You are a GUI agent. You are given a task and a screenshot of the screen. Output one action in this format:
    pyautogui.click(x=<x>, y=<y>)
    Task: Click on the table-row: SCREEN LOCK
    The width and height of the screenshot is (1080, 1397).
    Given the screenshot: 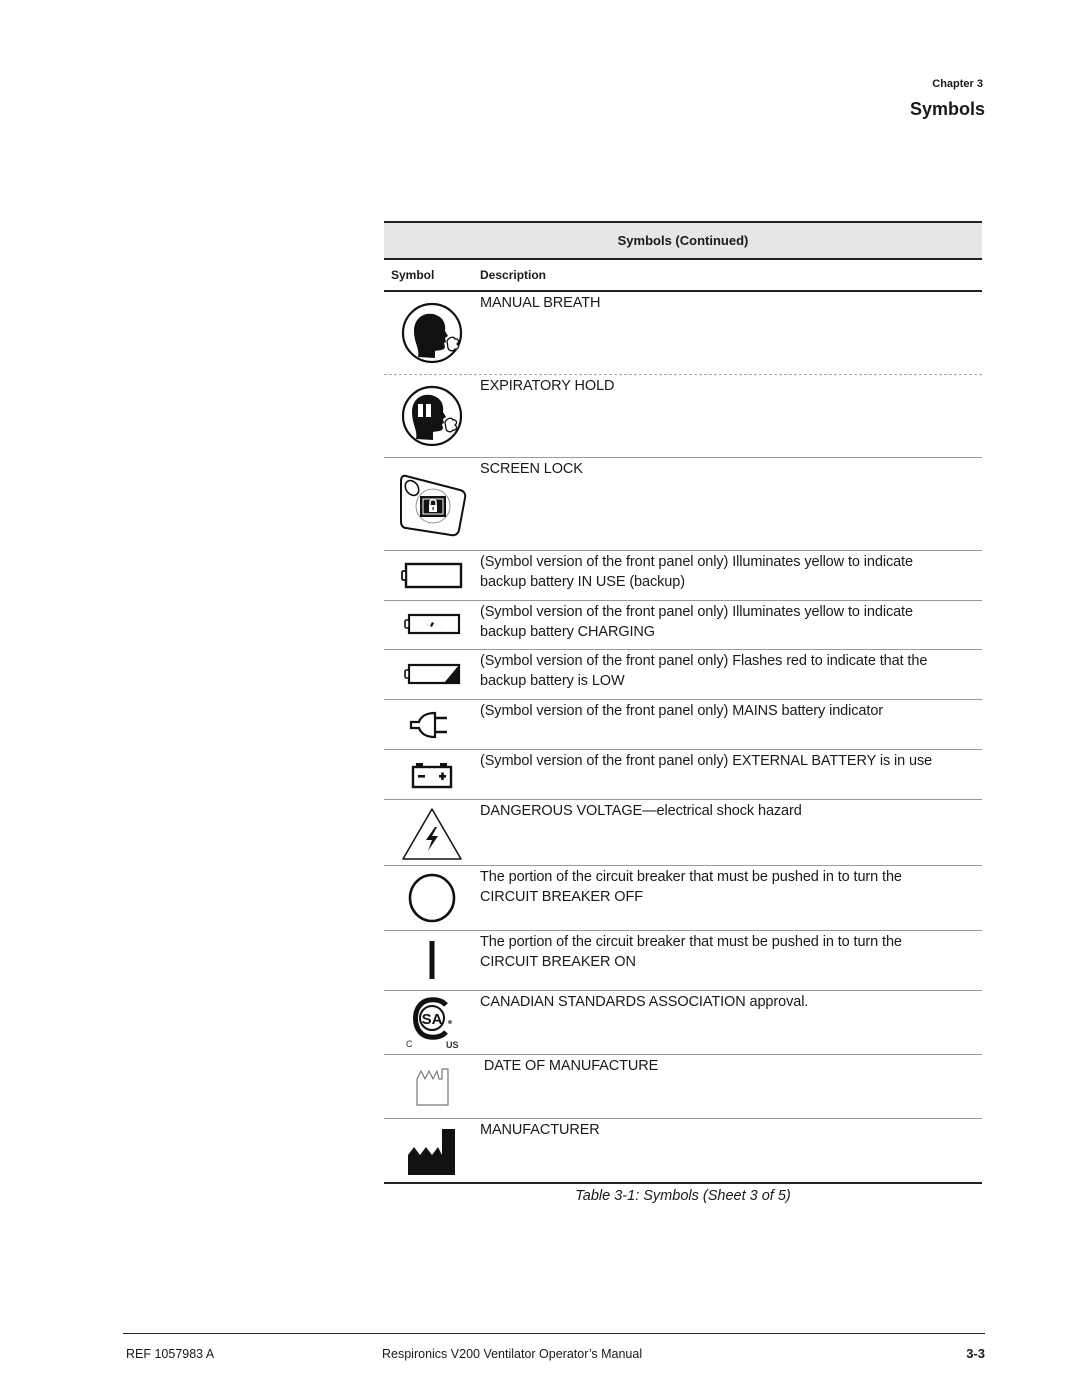 What is the action you would take?
    pyautogui.click(x=683, y=504)
    